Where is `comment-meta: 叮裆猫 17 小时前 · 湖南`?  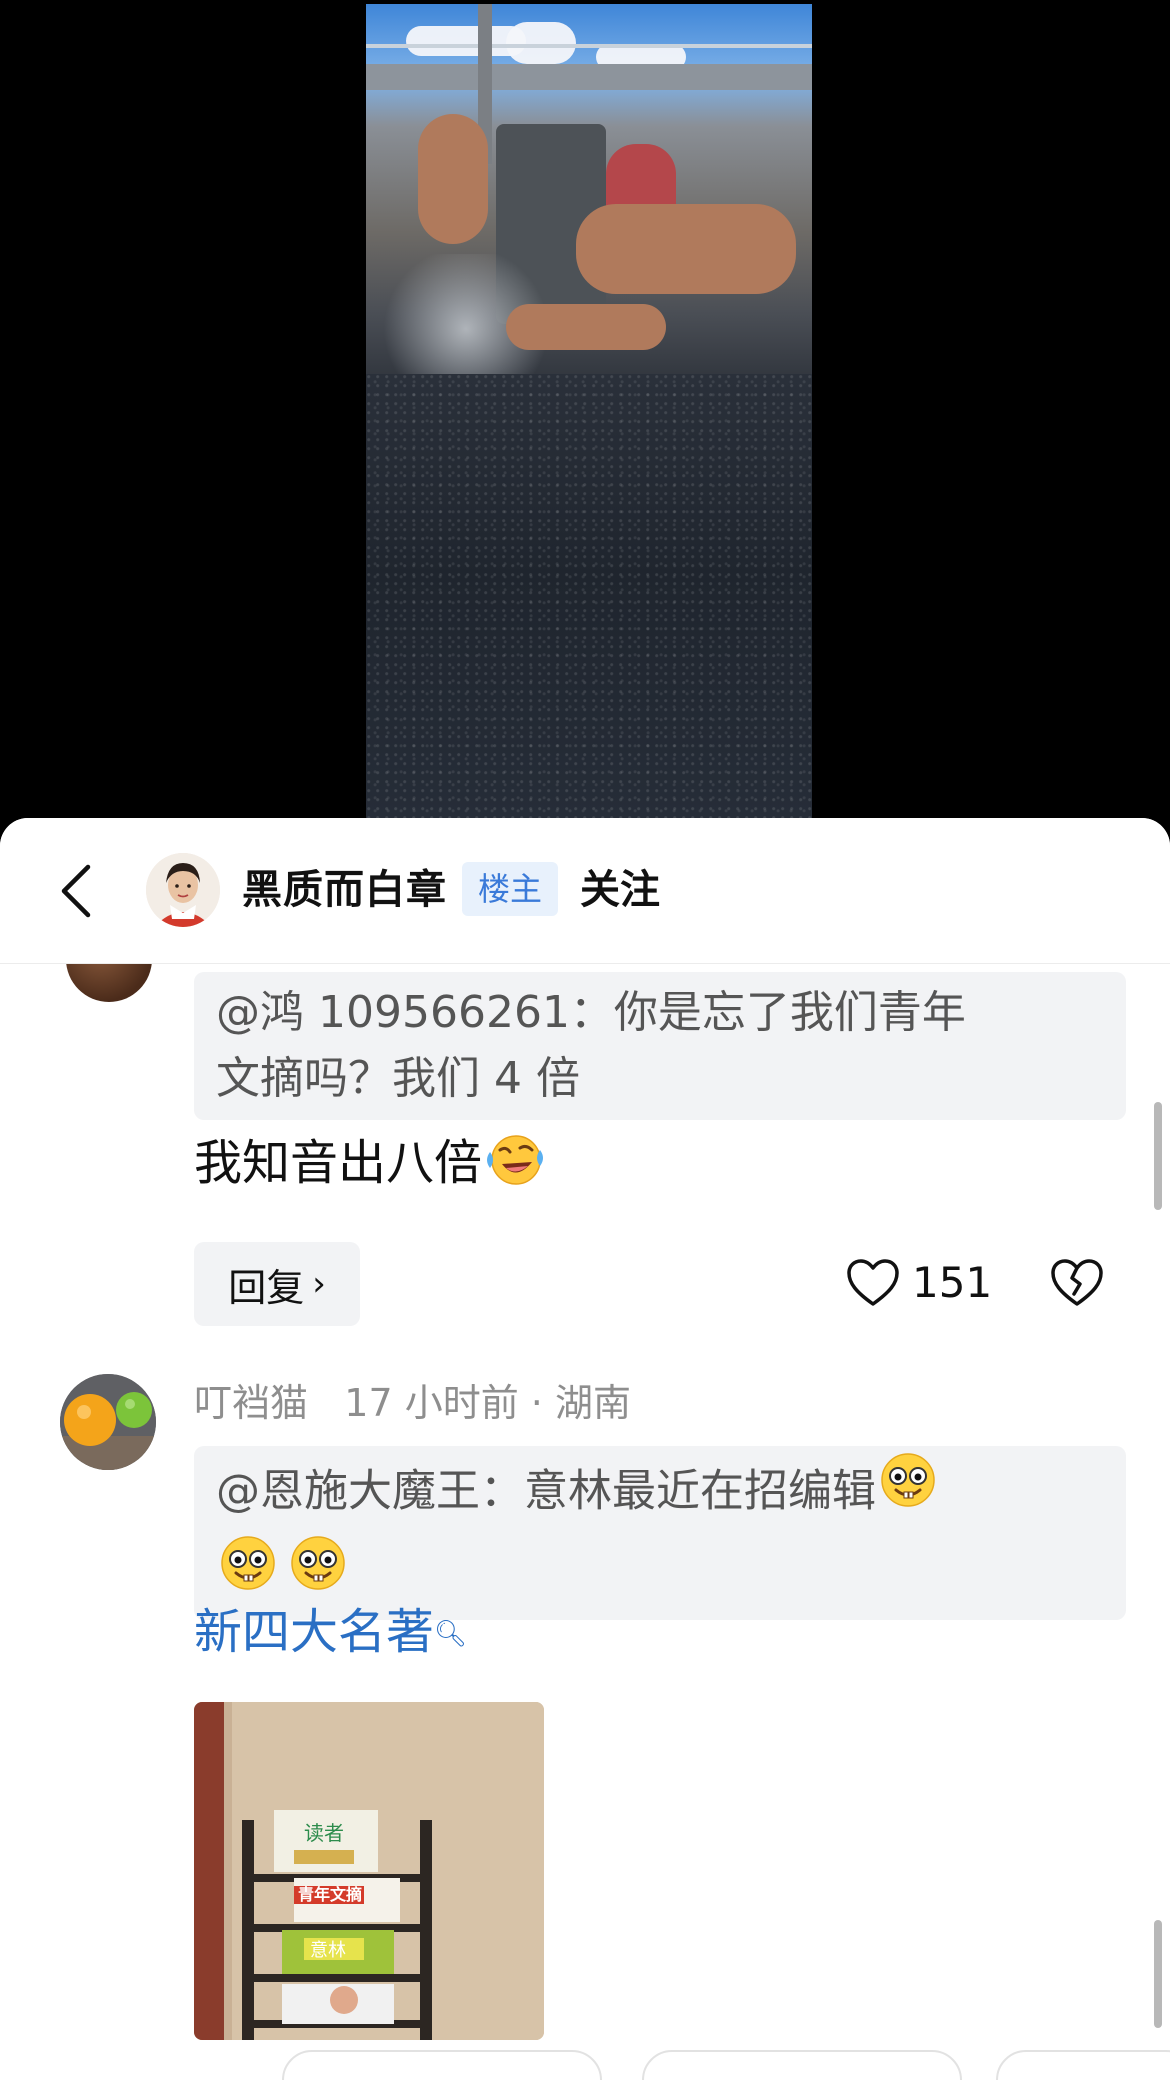
comment-meta: 叮裆猫 17 小时前 · 湖南 is located at coordinates (412, 1403).